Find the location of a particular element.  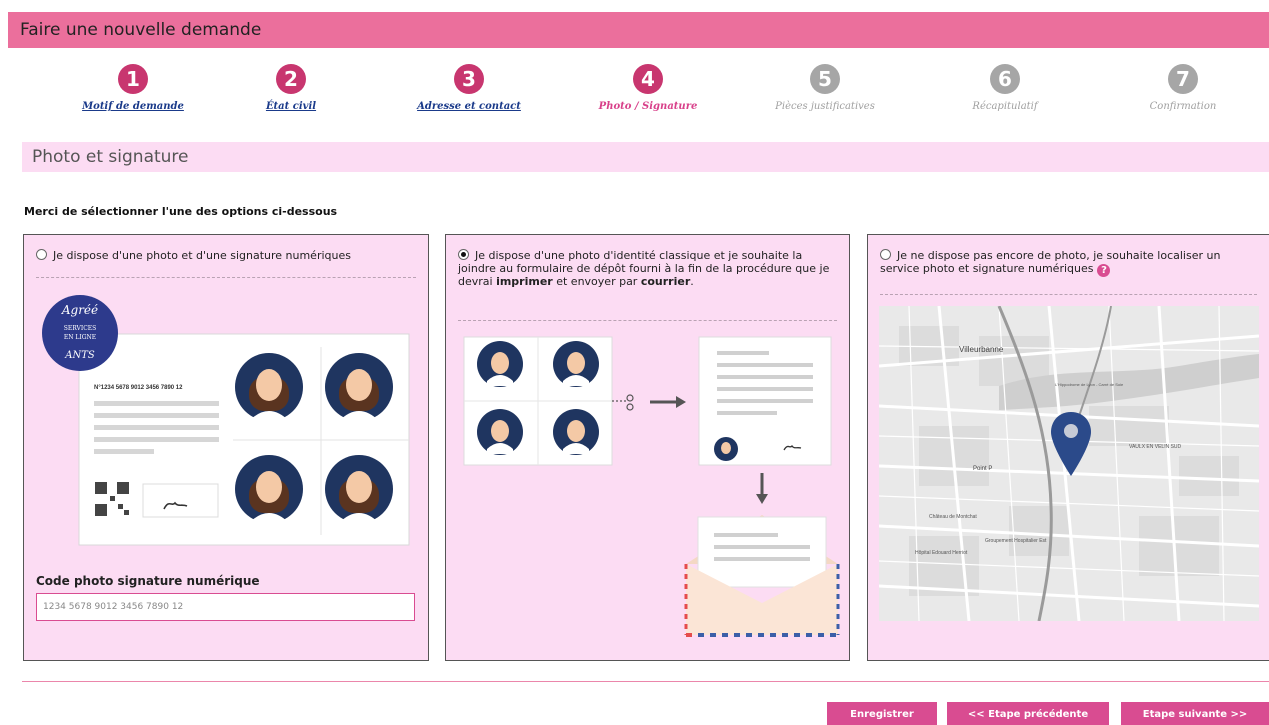

step-3: 3 Adresse et contact is located at coordinates (469, 88).